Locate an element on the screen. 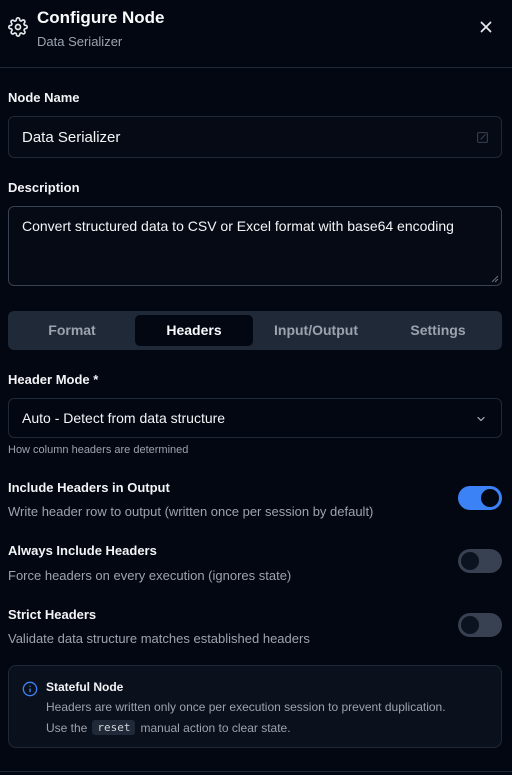 The height and width of the screenshot is (775, 512). always-include-headers-title: Always Include Headers is located at coordinates (82, 550).